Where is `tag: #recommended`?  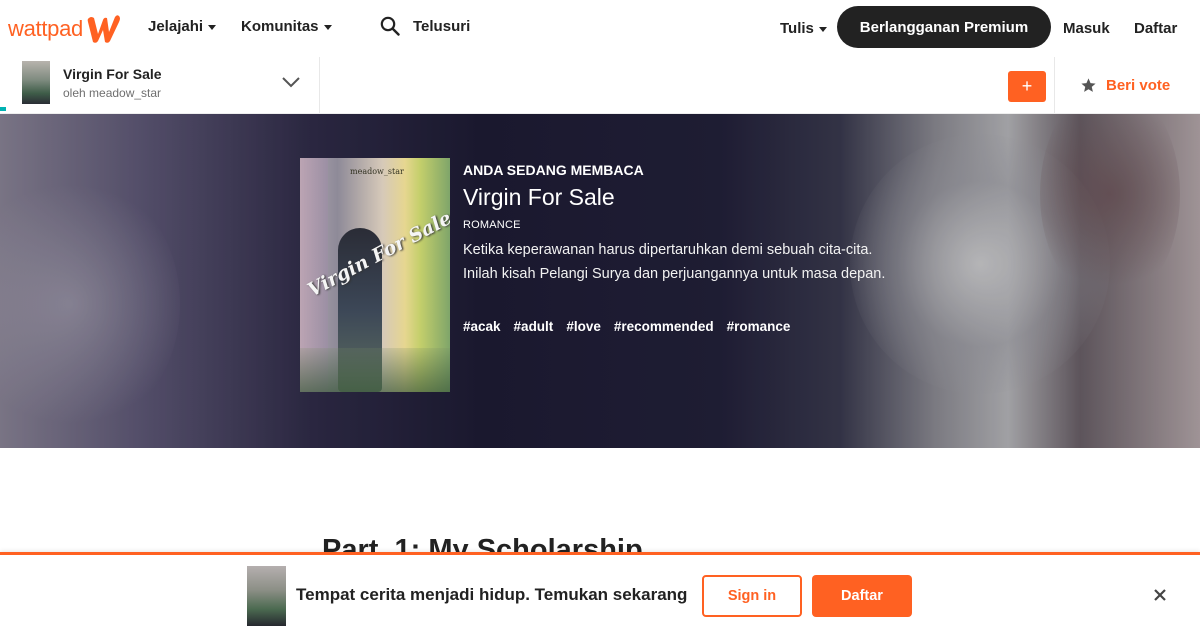
tag: #recommended is located at coordinates (664, 326).